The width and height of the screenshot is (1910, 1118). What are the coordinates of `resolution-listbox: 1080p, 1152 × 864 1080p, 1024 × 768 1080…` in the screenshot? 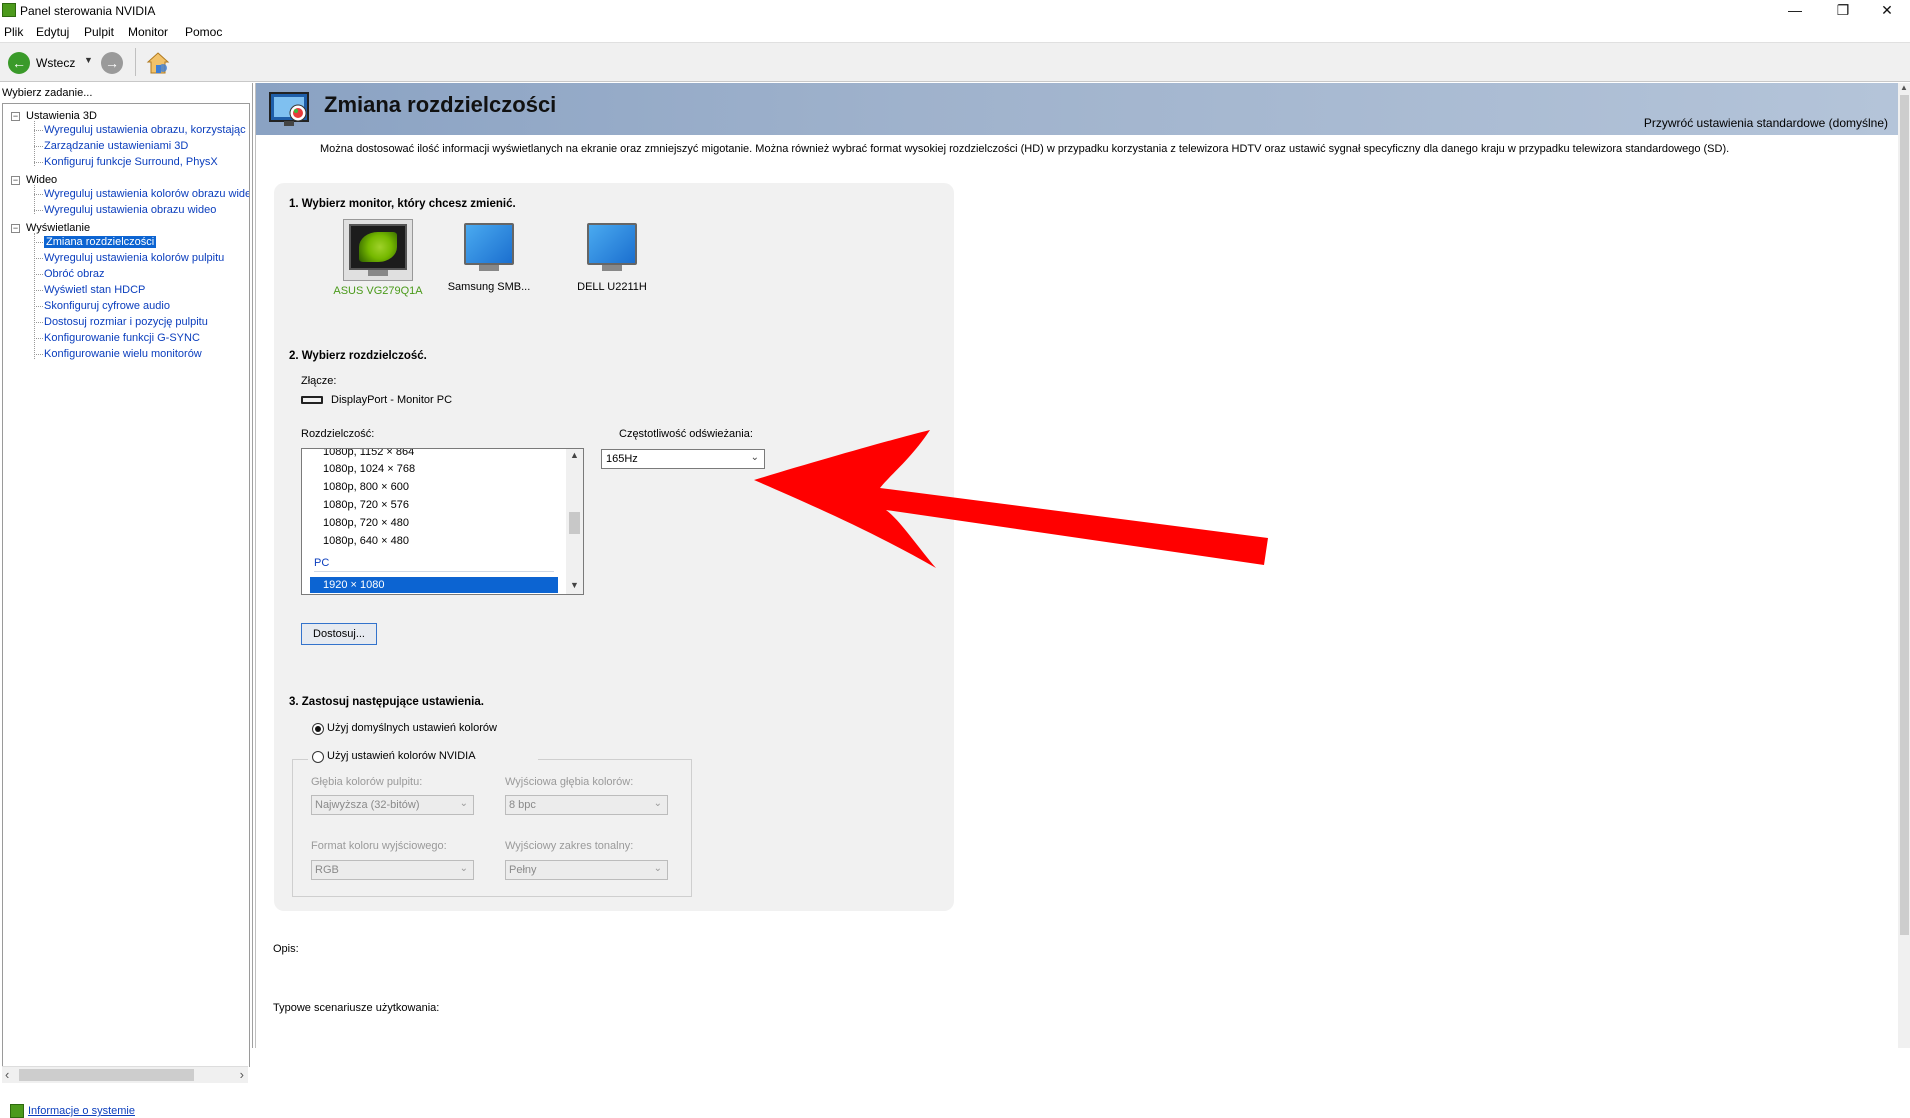 It's located at (442, 521).